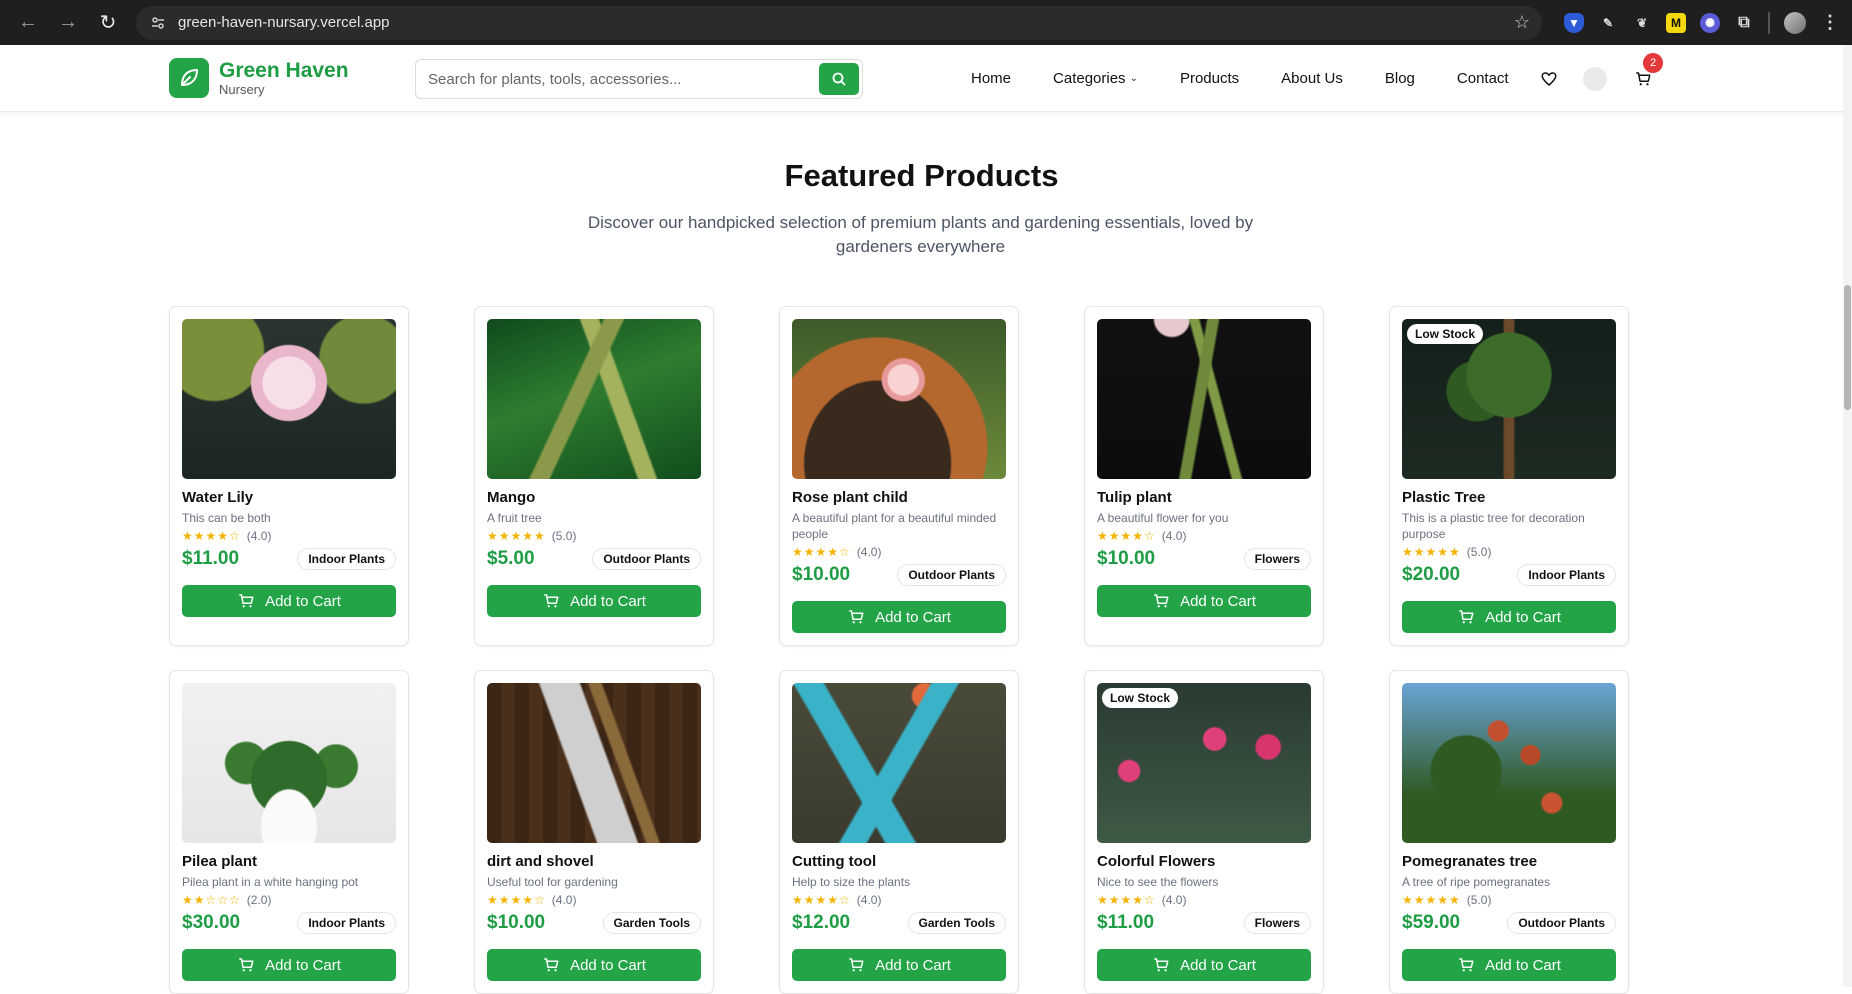  Describe the element at coordinates (1209, 78) in the screenshot. I see `nav-products: Products` at that location.